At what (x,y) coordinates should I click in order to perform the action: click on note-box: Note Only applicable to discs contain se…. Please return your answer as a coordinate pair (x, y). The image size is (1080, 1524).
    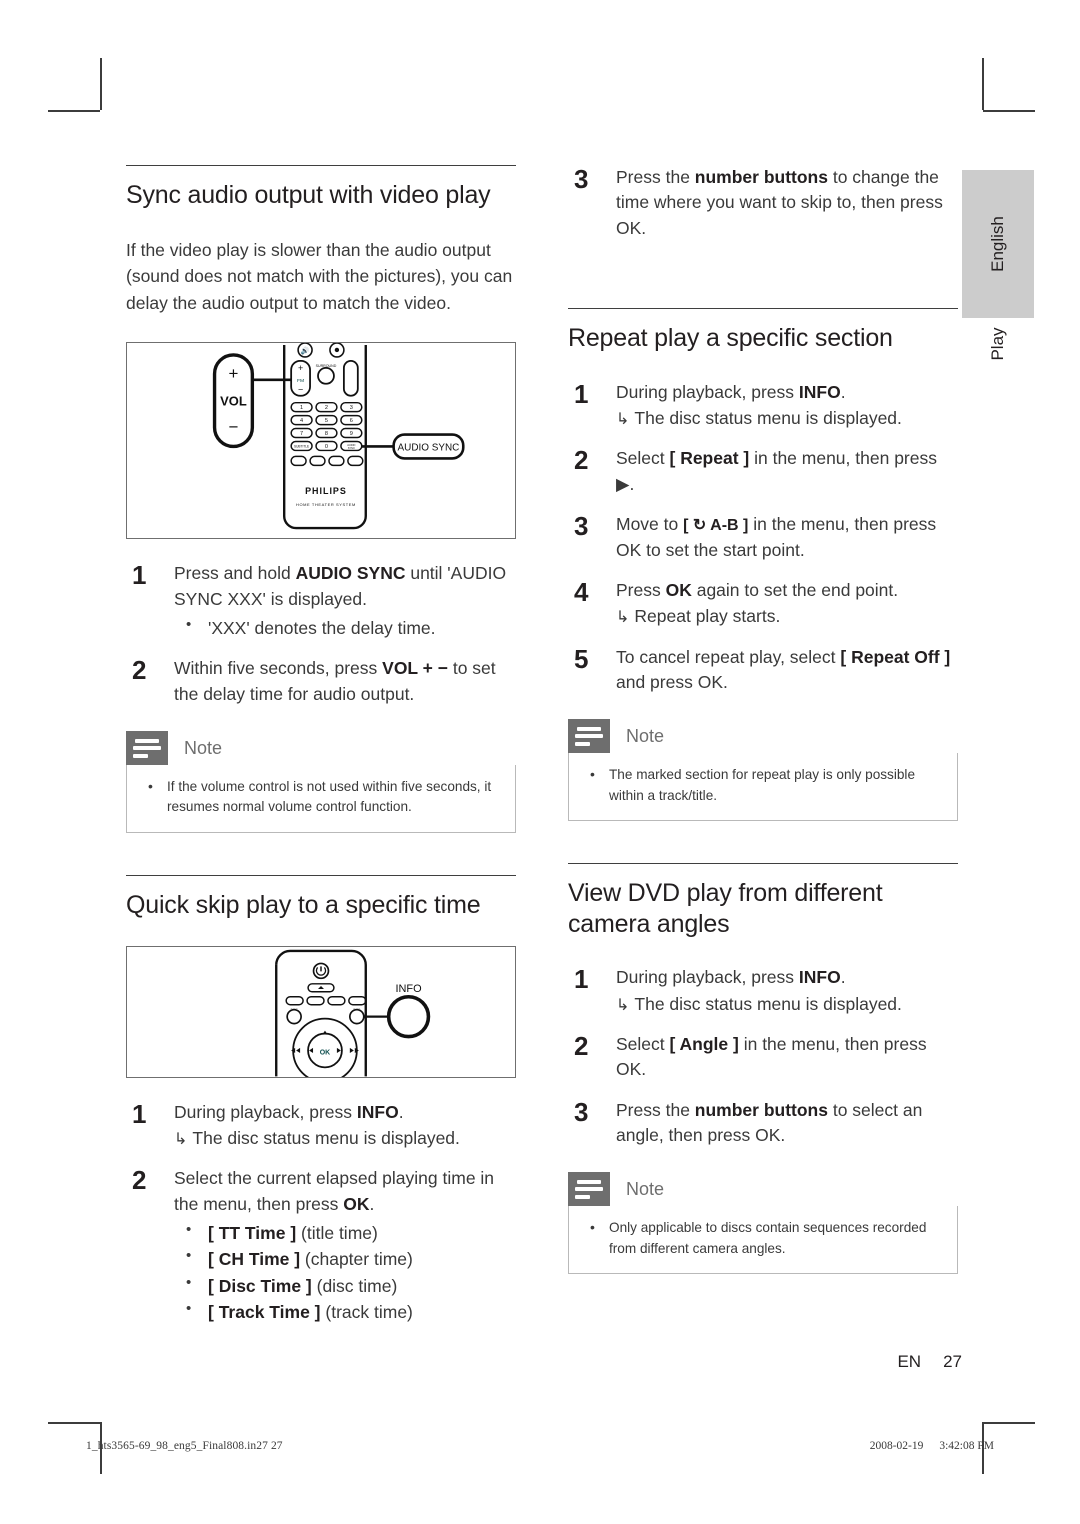
    Looking at the image, I should click on (763, 1223).